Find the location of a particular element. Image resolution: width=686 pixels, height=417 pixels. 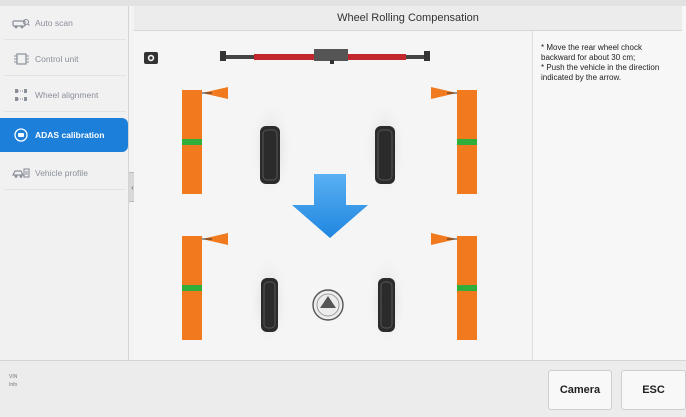

sidebar-item-vehicle-profile: Vehicle profile is located at coordinates (65, 173).